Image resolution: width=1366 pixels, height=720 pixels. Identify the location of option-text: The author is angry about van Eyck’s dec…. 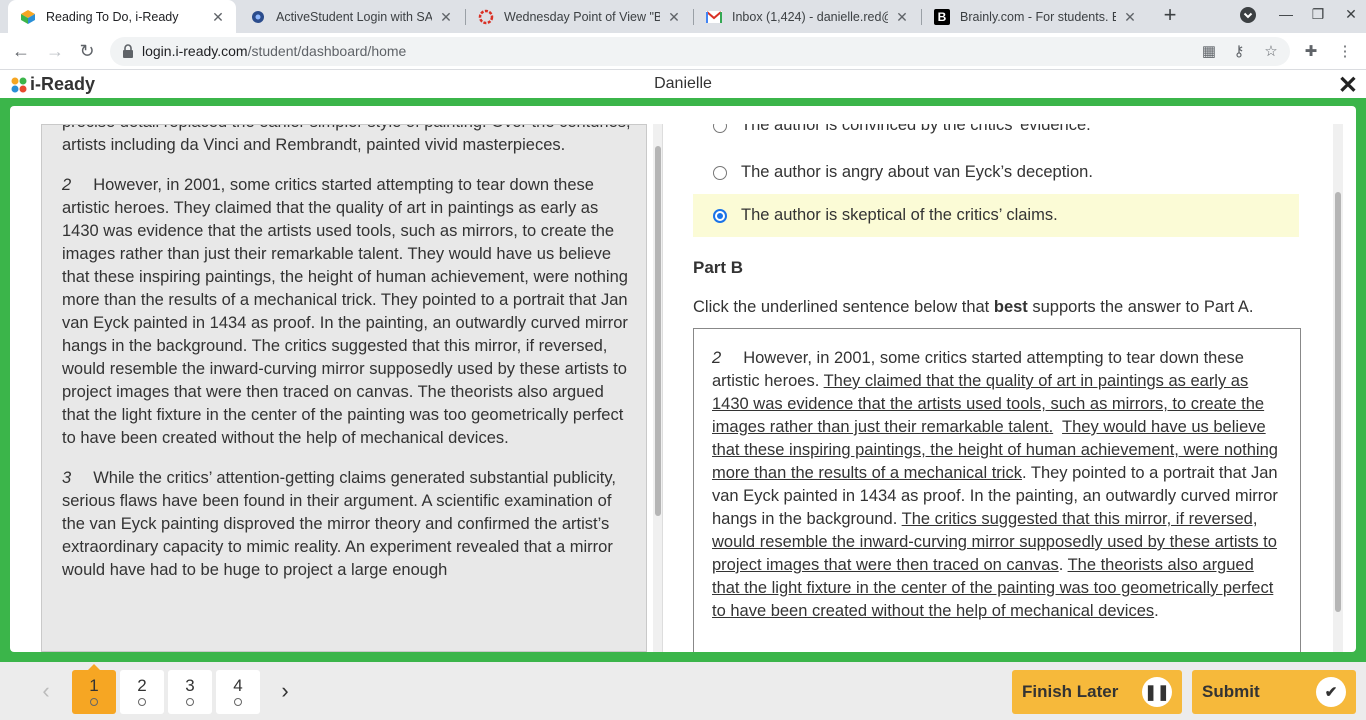
(917, 172).